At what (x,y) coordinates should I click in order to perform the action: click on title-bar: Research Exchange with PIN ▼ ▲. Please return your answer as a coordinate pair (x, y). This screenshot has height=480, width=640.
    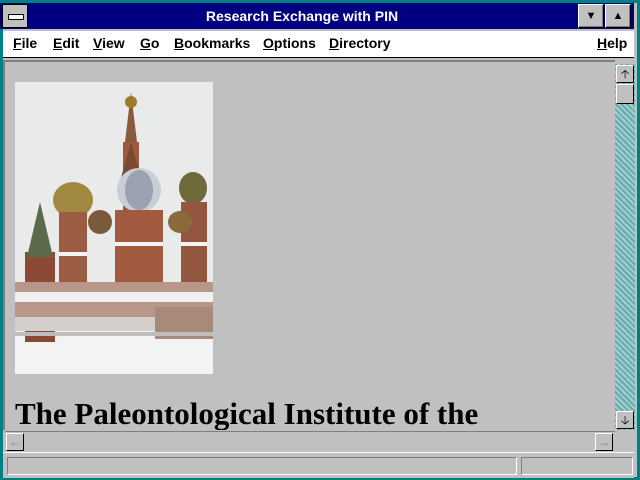
    Looking at the image, I should click on (317, 16).